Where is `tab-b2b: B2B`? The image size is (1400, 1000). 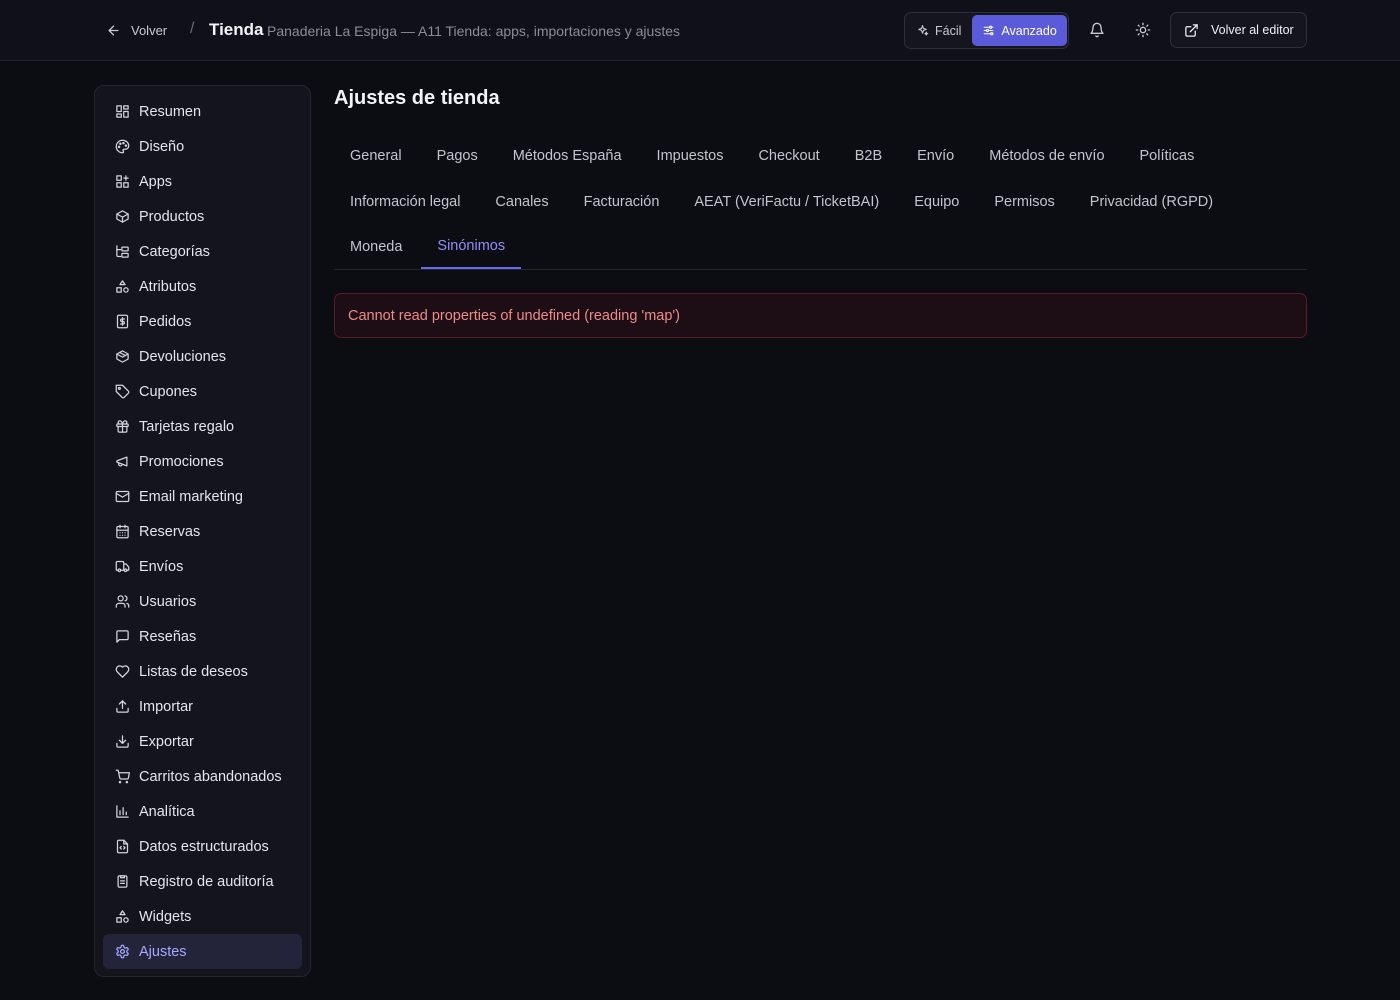 tab-b2b: B2B is located at coordinates (868, 155).